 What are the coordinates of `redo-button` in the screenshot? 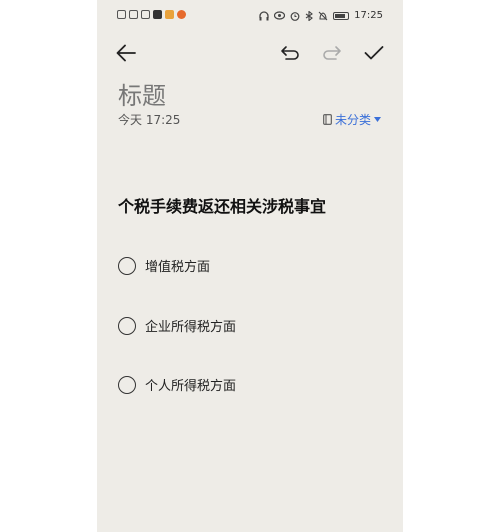 It's located at (332, 53).